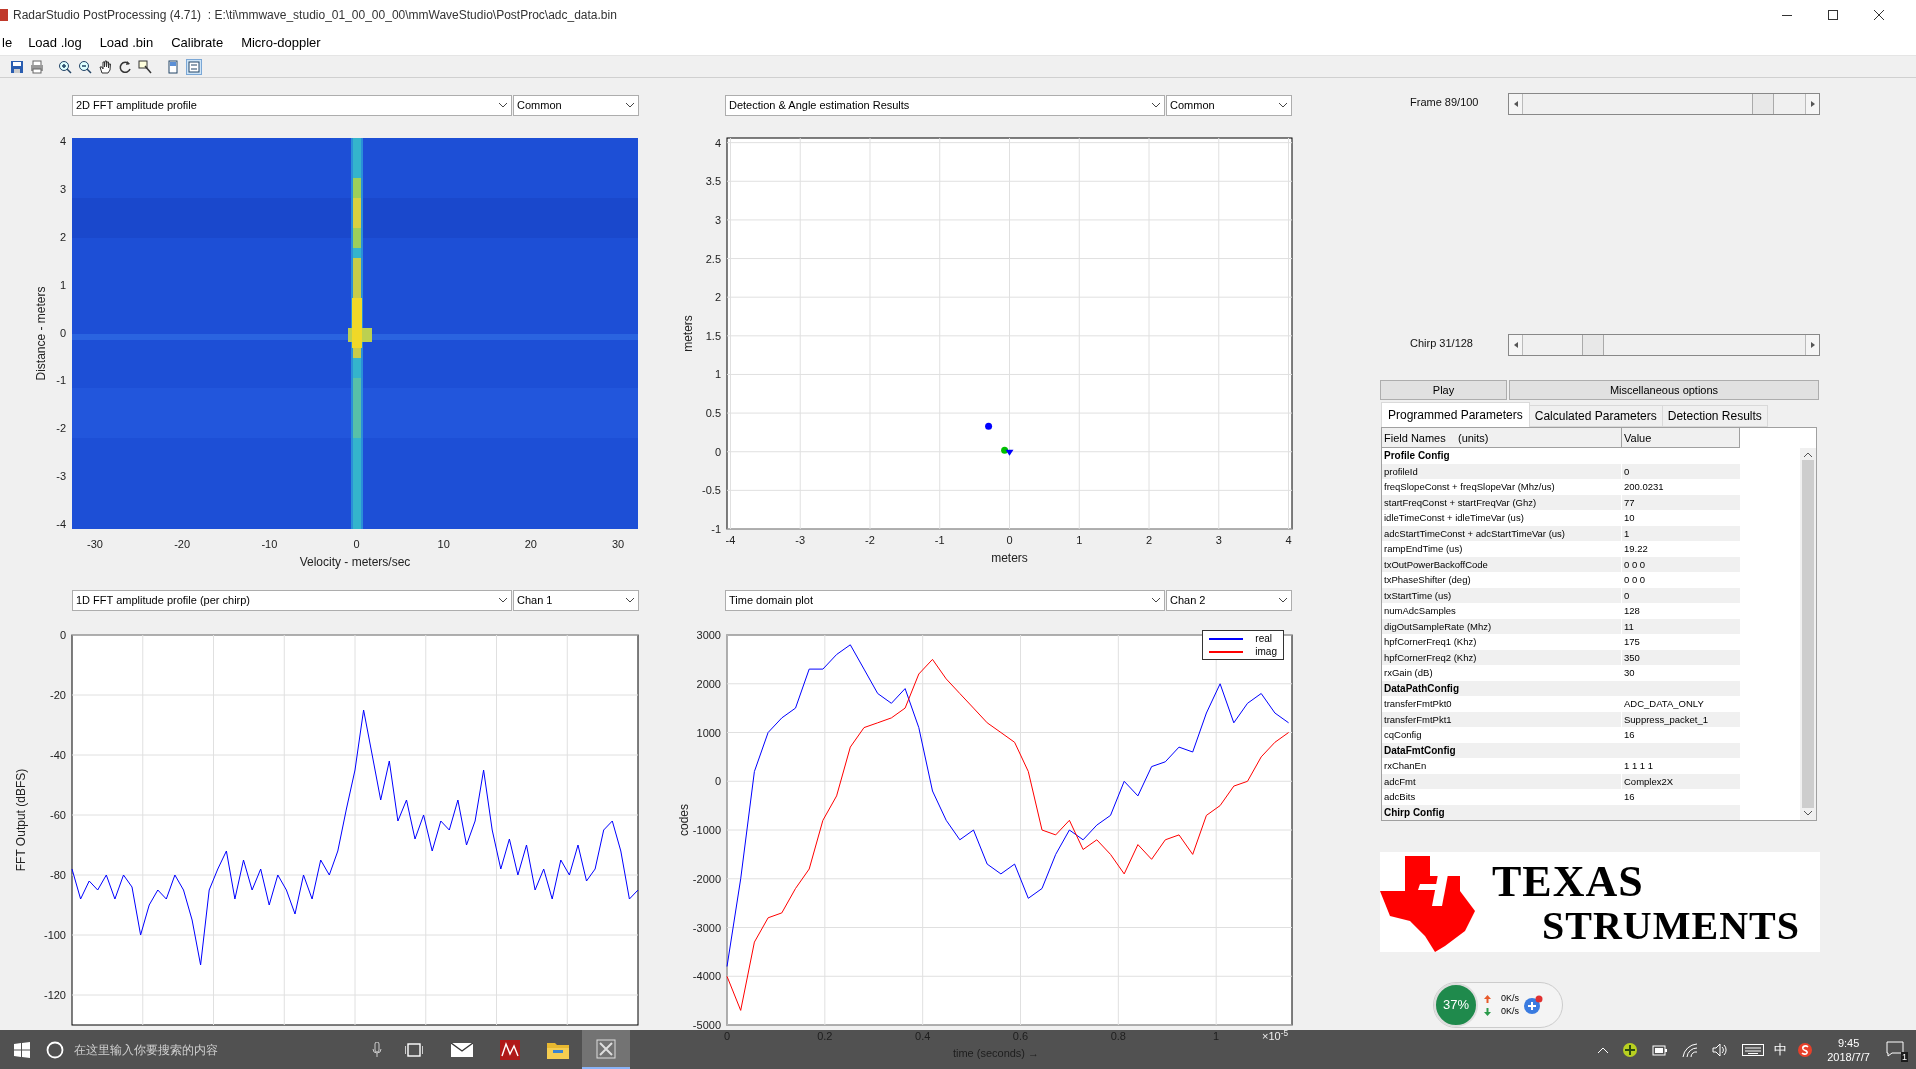 The image size is (1916, 1069). I want to click on slider-label: Frame 89/100, so click(1444, 102).